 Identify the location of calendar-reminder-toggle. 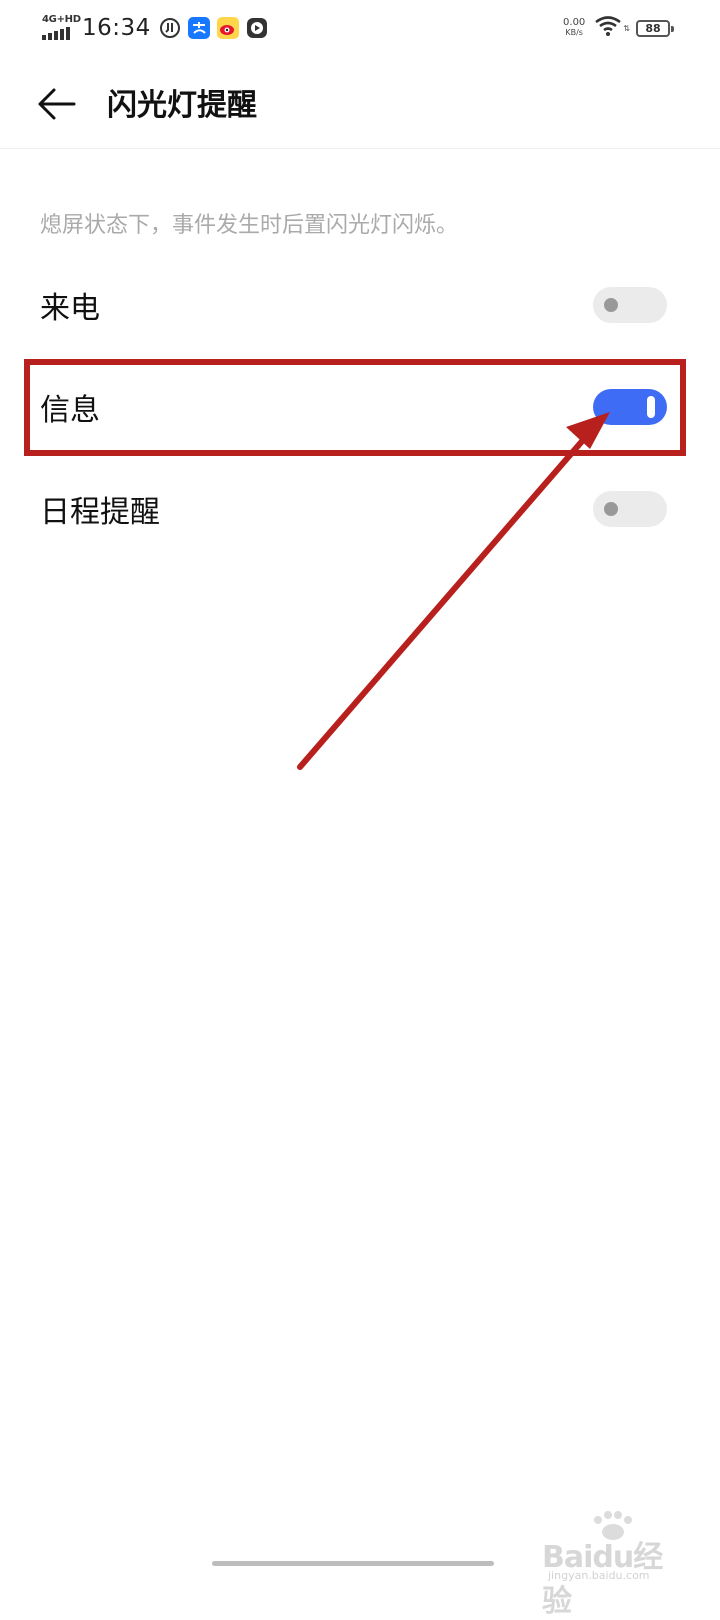
(630, 509).